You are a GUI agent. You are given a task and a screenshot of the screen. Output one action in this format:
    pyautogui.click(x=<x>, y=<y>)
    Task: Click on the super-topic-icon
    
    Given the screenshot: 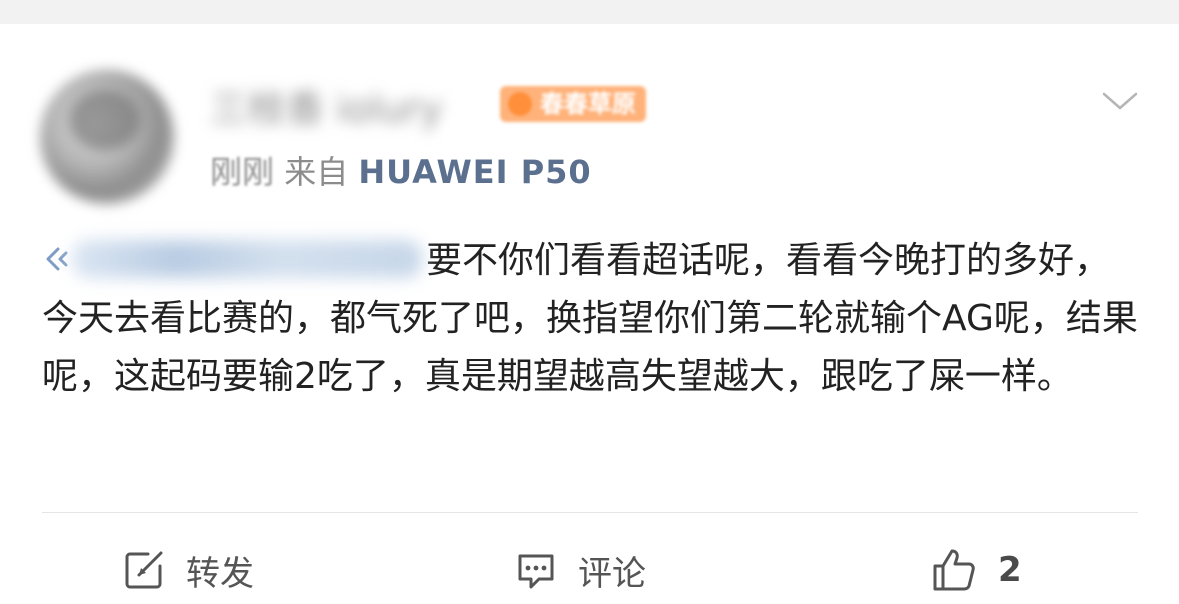 What is the action you would take?
    pyautogui.click(x=57, y=259)
    